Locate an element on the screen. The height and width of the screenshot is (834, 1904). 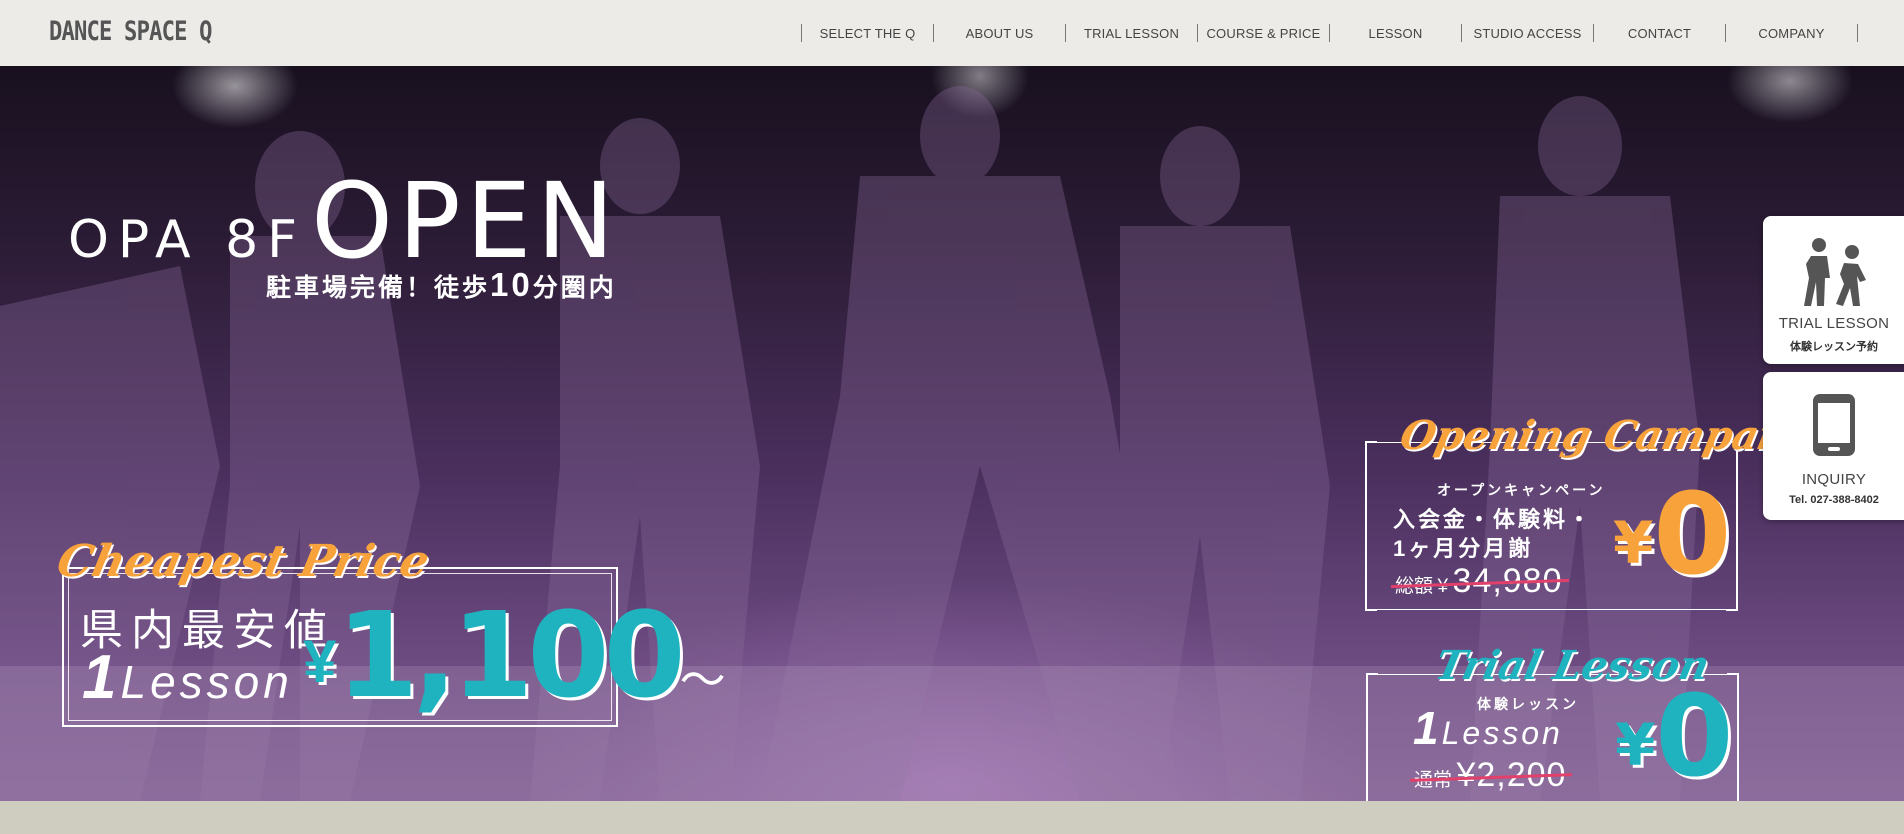
campaign-yen: ¥ is located at coordinates (1633, 543).